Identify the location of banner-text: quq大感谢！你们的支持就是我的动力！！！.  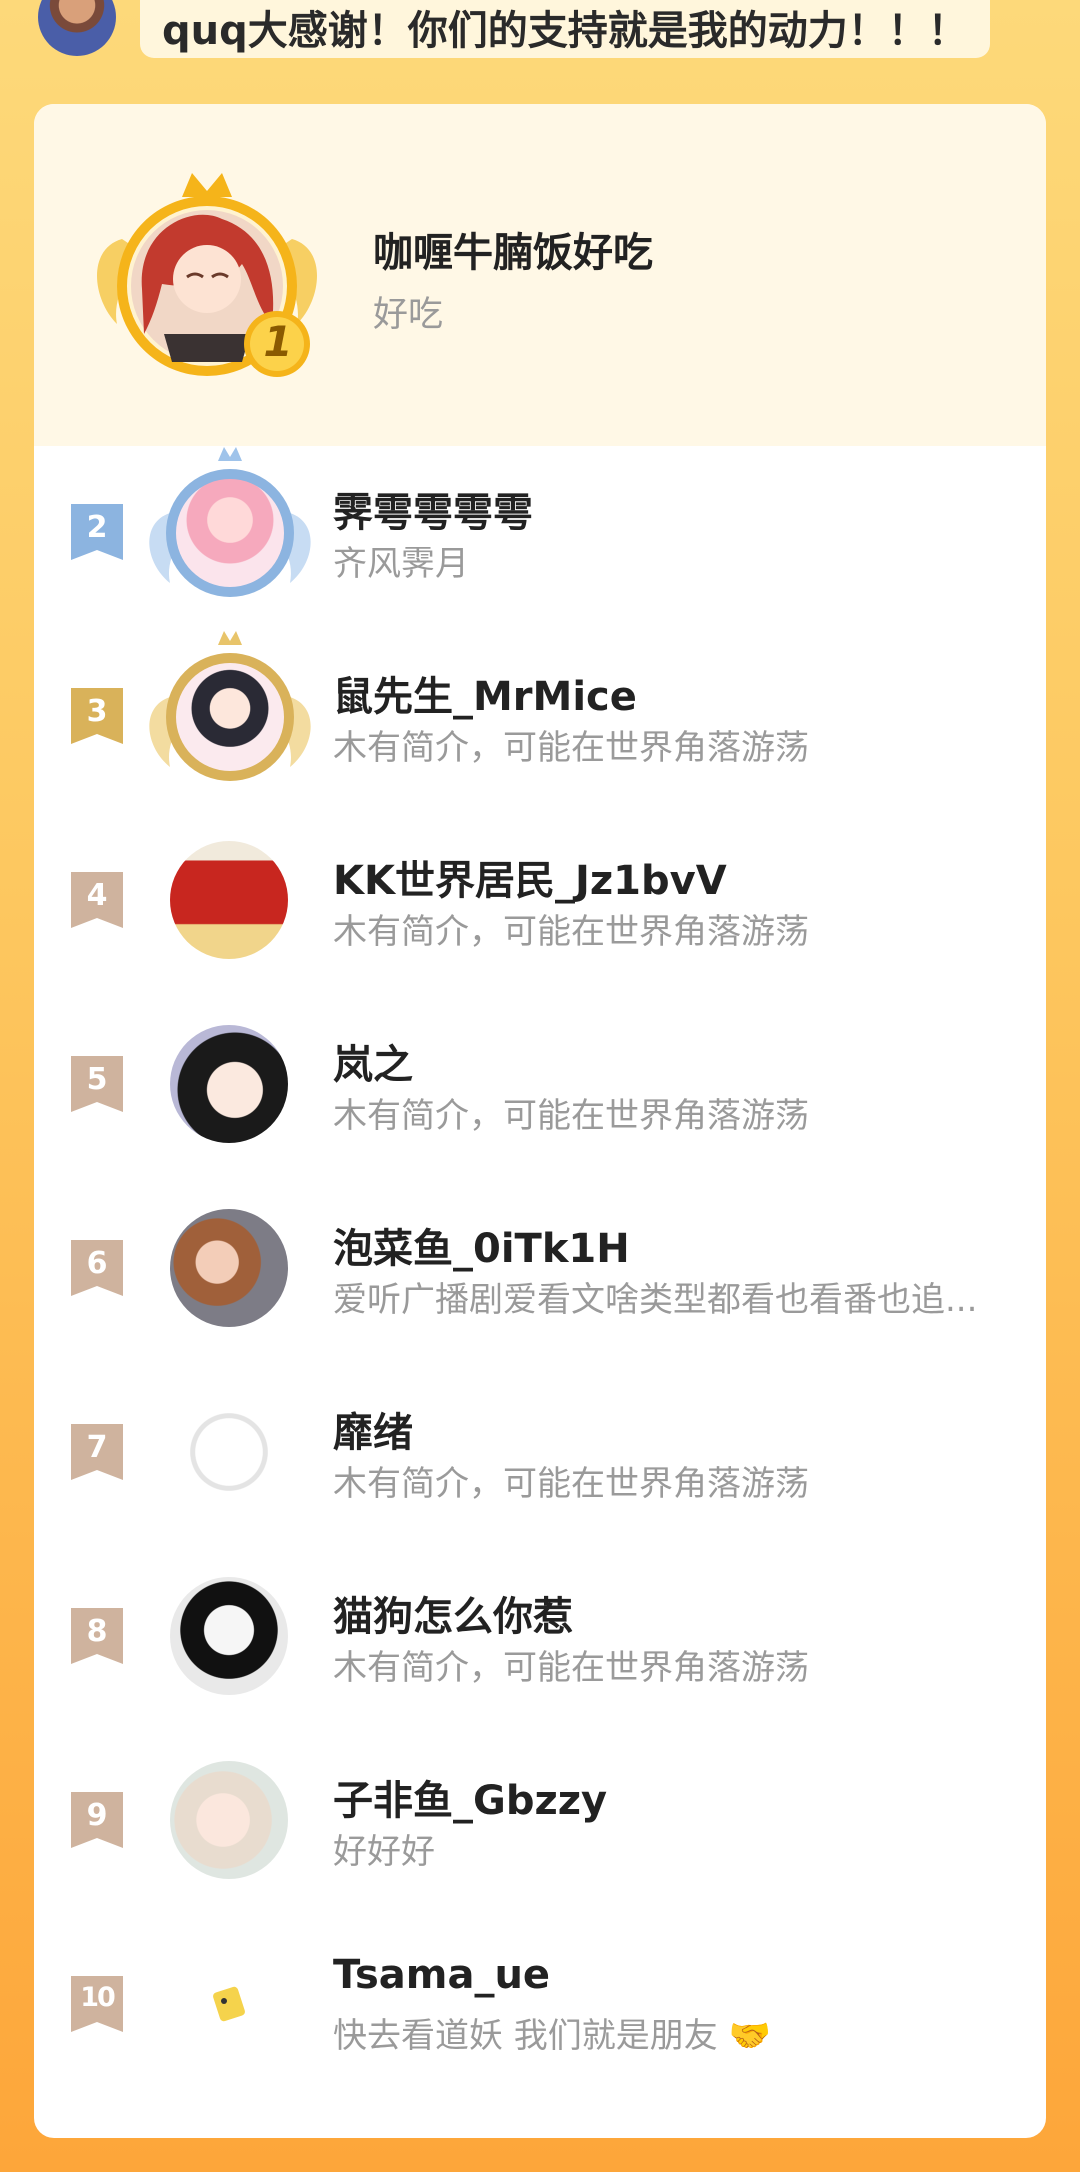
(565, 31).